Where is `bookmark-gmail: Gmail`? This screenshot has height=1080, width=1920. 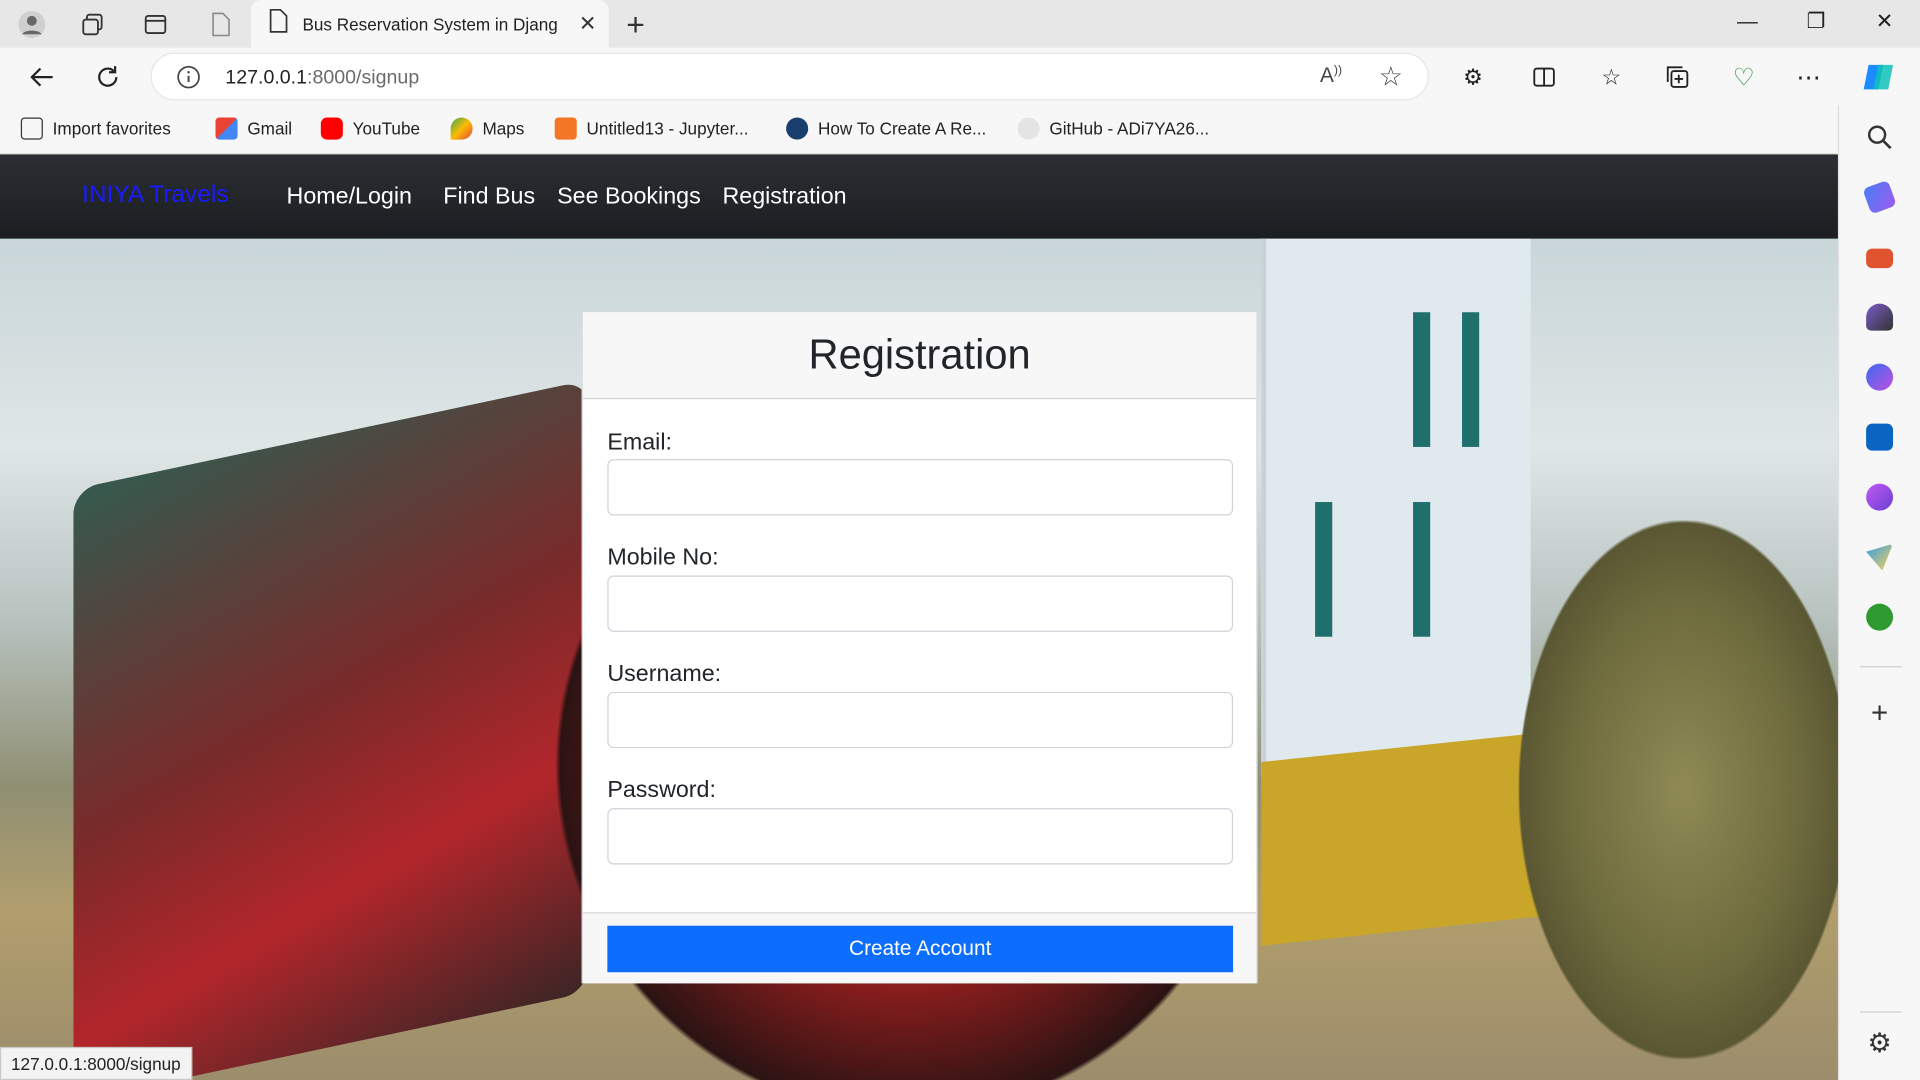 bookmark-gmail: Gmail is located at coordinates (254, 128).